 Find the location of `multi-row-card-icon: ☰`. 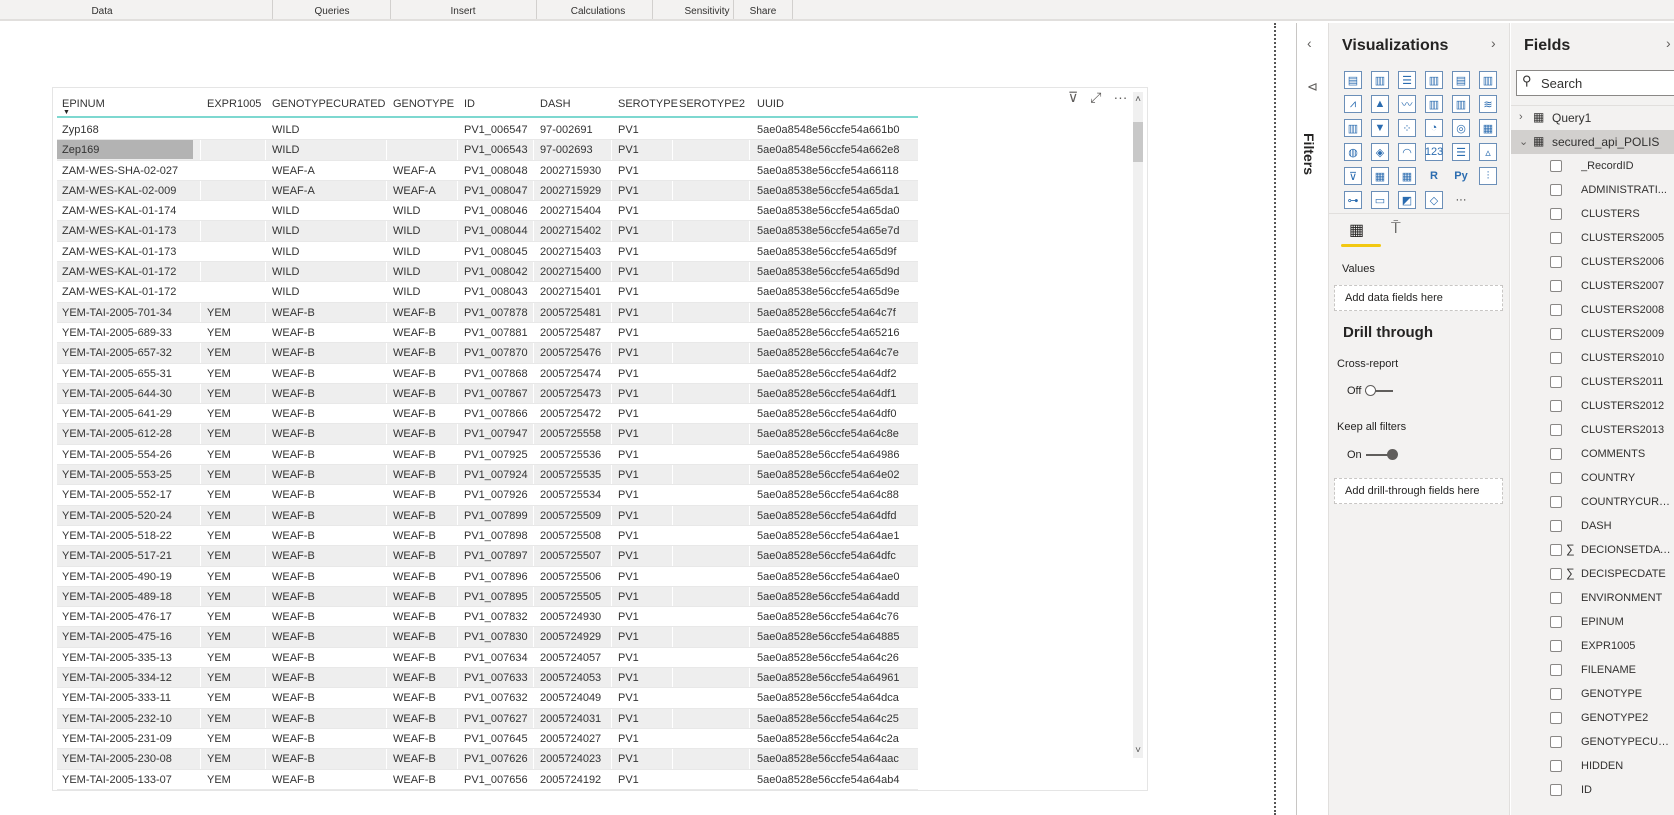

multi-row-card-icon: ☰ is located at coordinates (1461, 152).